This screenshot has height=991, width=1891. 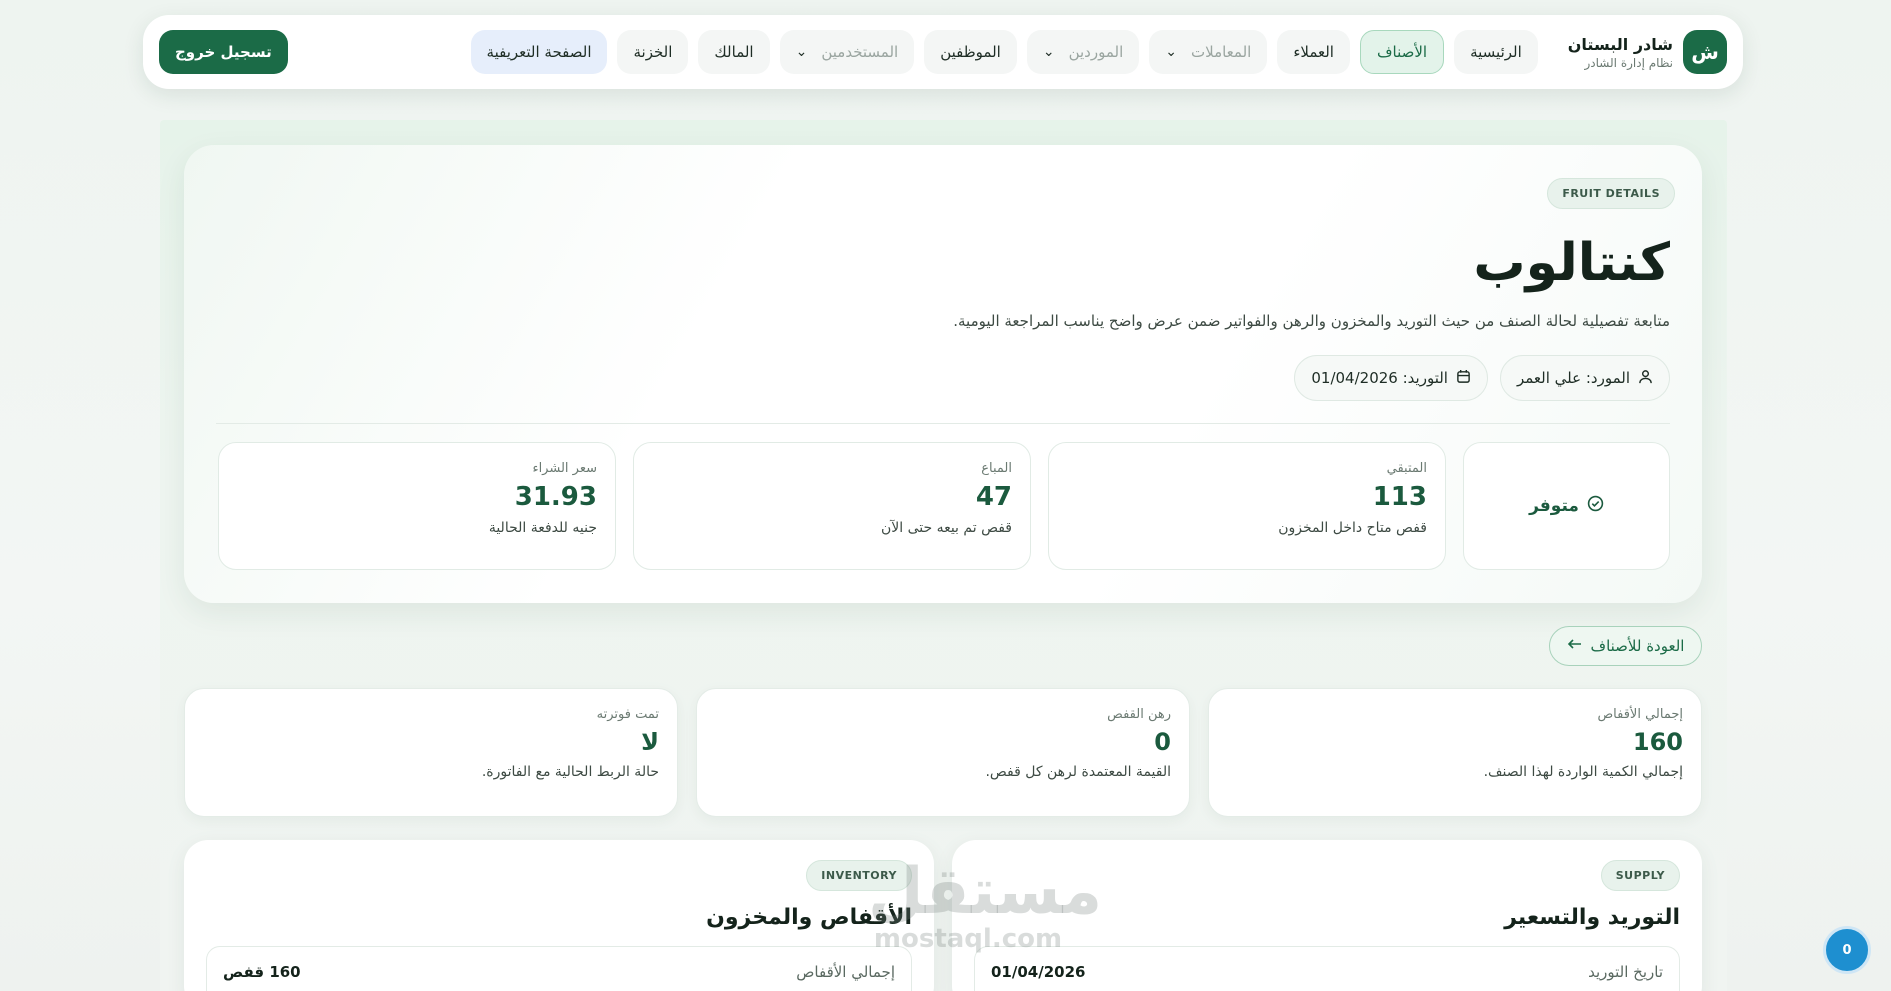 I want to click on stat-note: قفص تم بيعه حتى الآن, so click(x=946, y=528).